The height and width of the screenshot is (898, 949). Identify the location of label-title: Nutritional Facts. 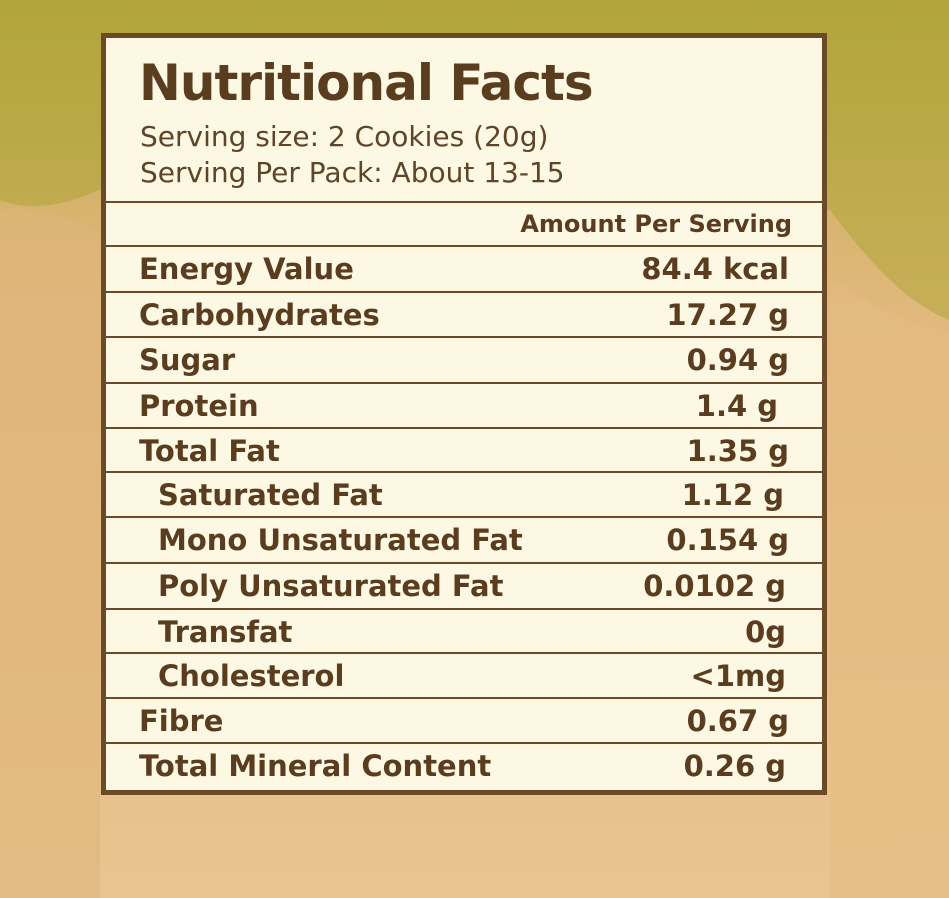
(366, 83).